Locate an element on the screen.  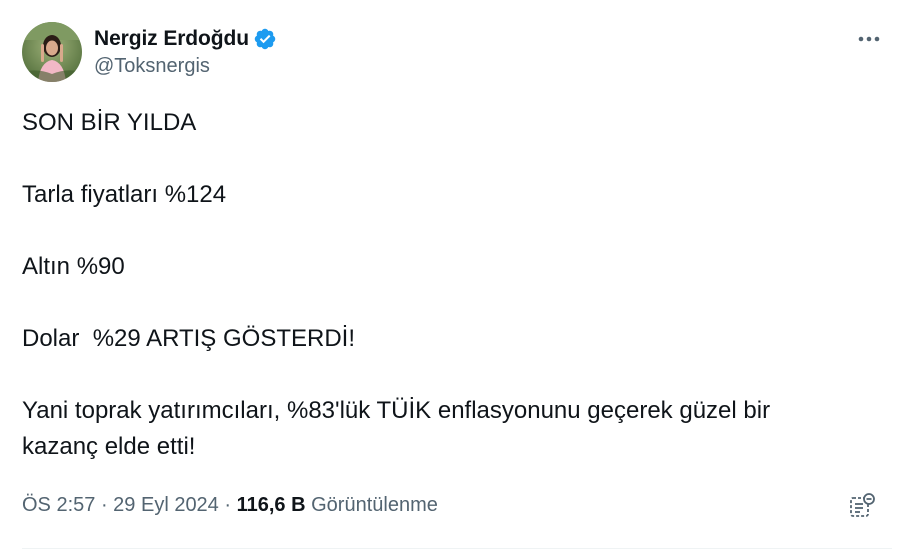
analytics-icon is located at coordinates (862, 506).